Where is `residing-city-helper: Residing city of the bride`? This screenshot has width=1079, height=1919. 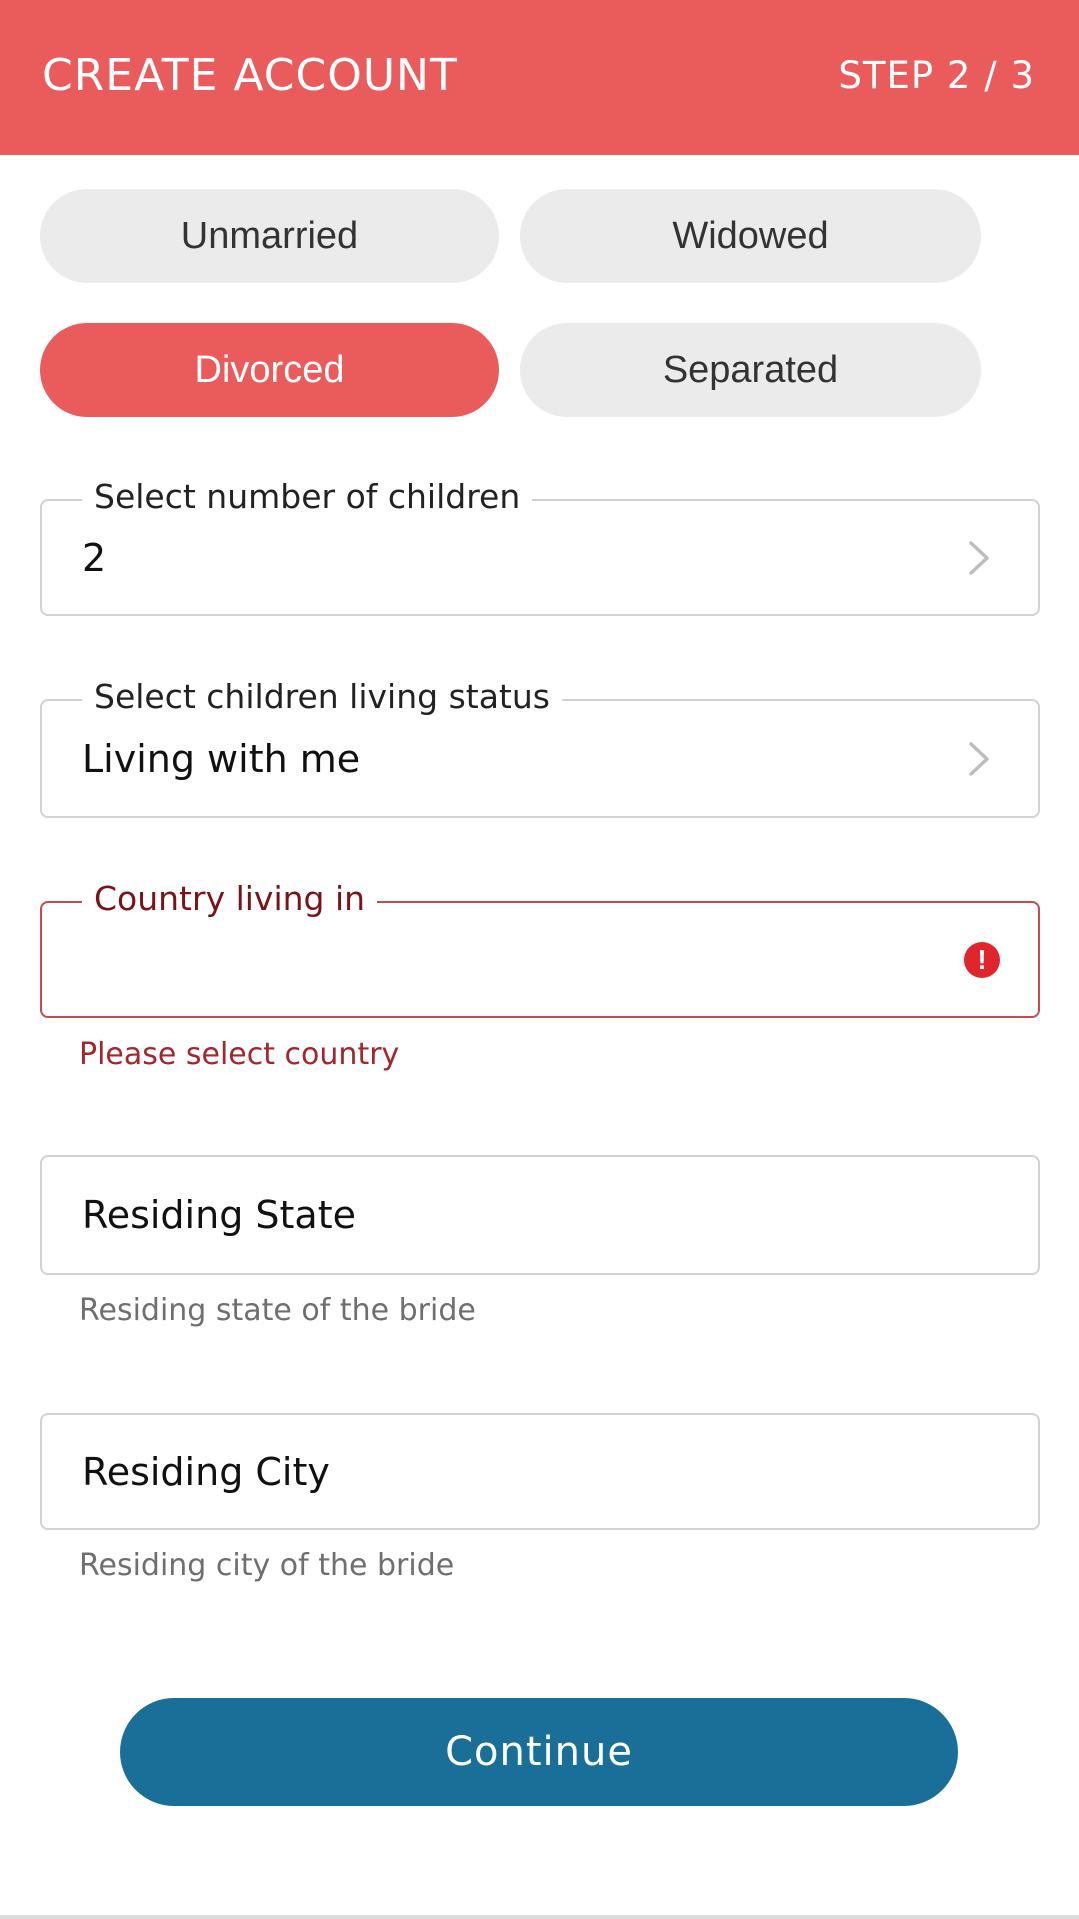
residing-city-helper: Residing city of the bride is located at coordinates (267, 1565).